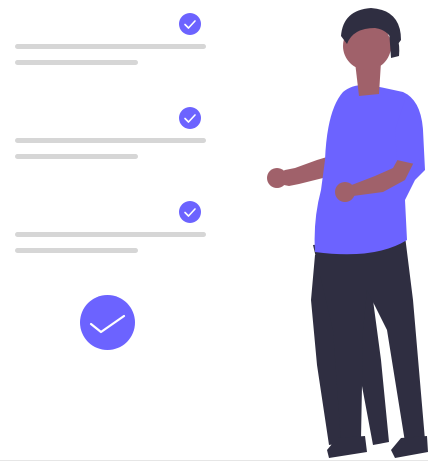 The width and height of the screenshot is (428, 468). I want to click on ground-line, so click(214, 460).